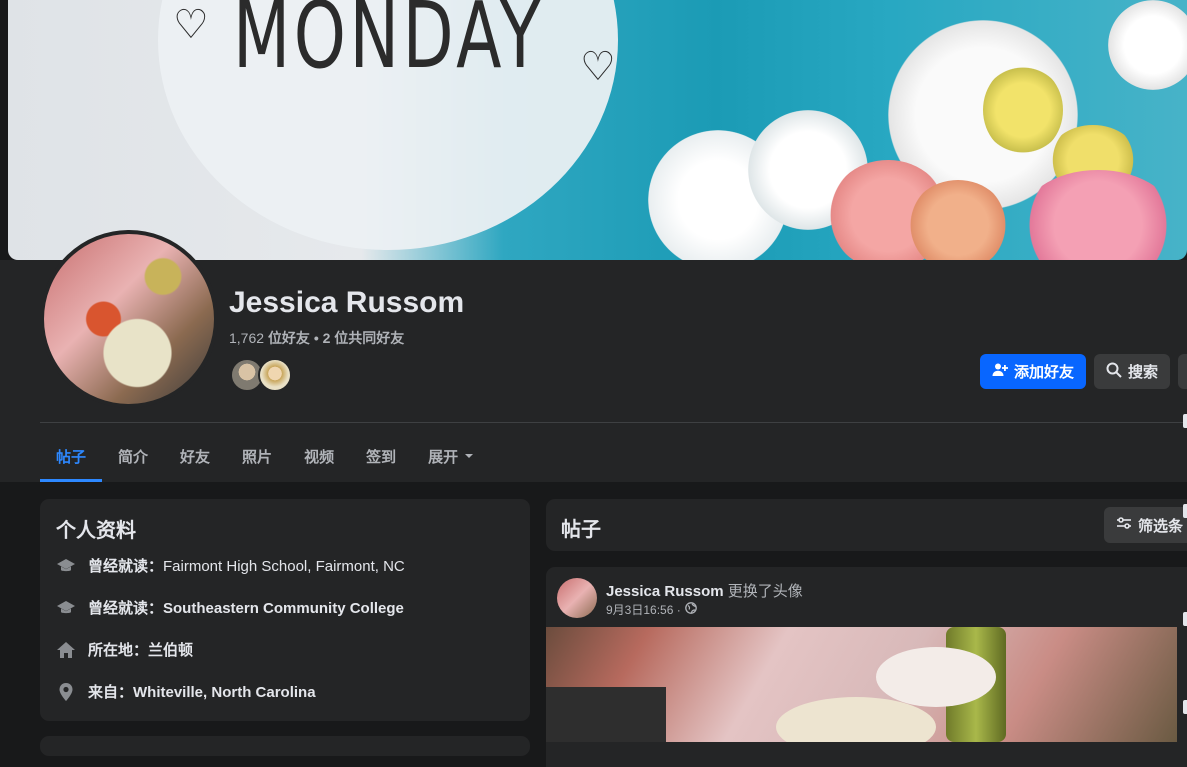  Describe the element at coordinates (288, 338) in the screenshot. I see `friends-suffix: 位好友` at that location.